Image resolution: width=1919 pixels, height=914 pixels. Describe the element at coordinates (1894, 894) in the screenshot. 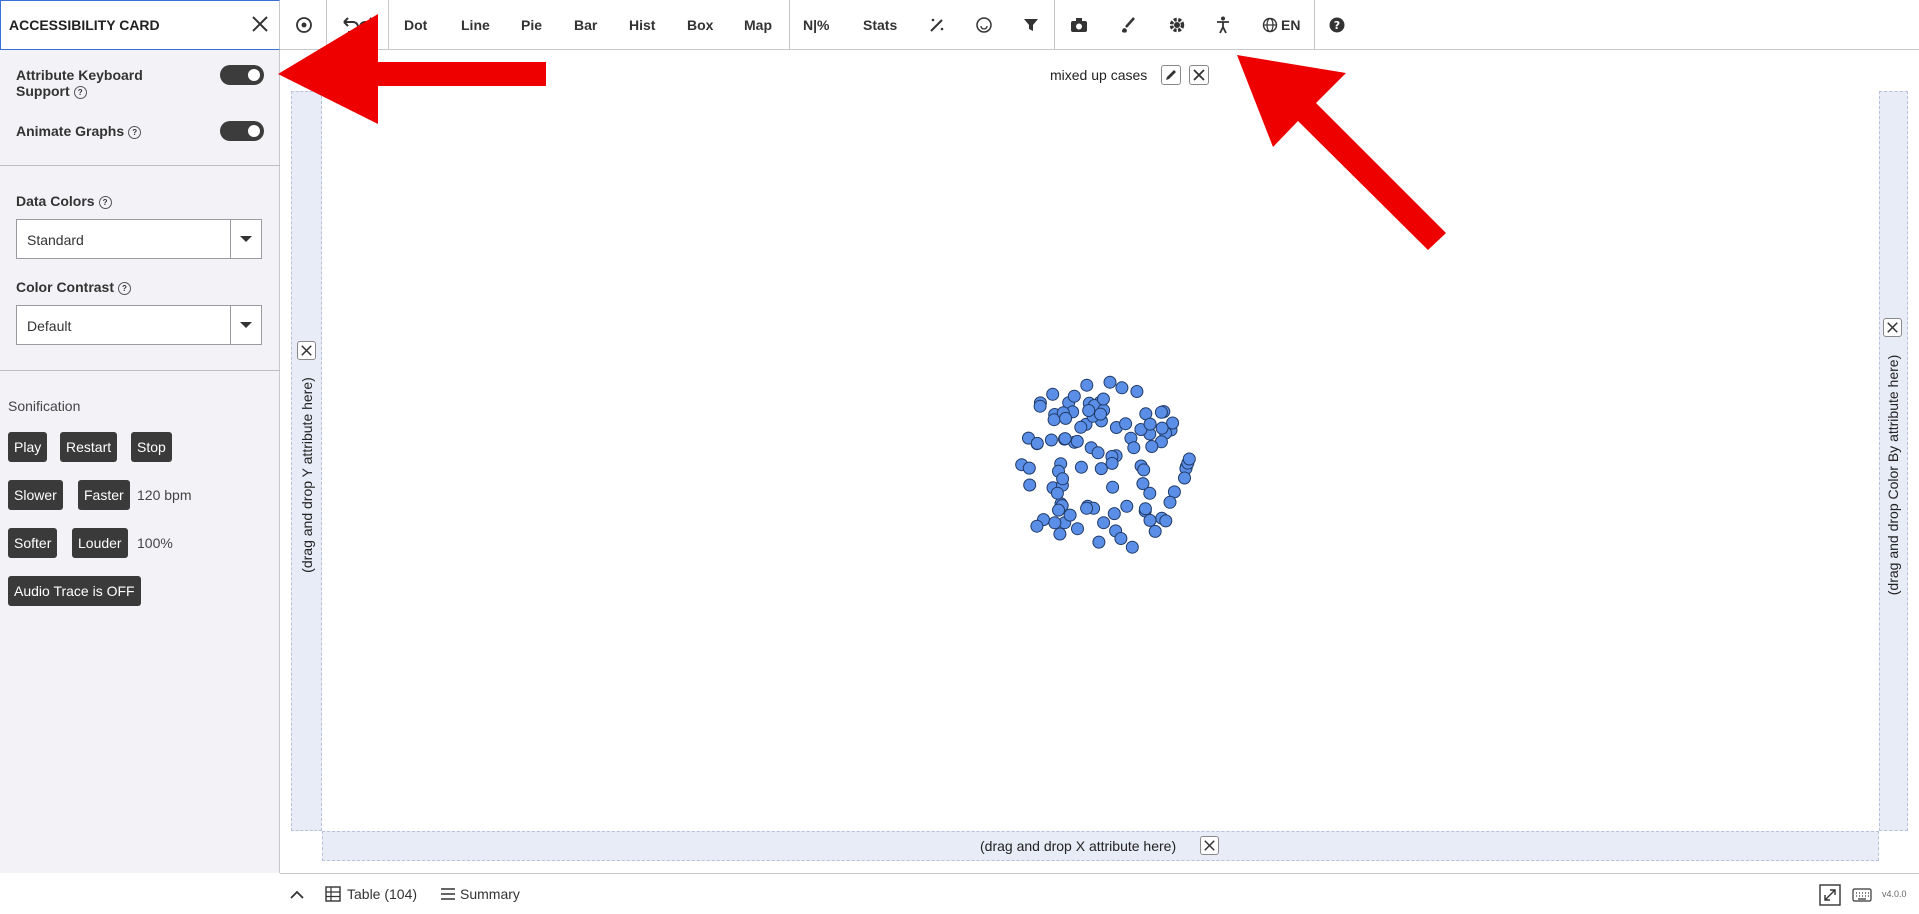

I see `version-label: v4.0.0` at that location.